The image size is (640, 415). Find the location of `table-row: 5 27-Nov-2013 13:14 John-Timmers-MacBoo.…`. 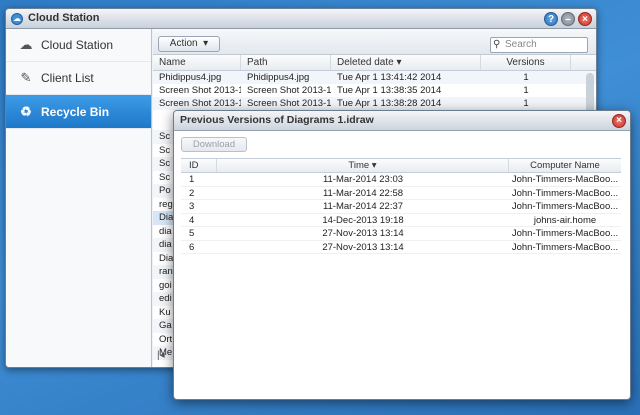

table-row: 5 27-Nov-2013 13:14 John-Timmers-MacBoo.… is located at coordinates (401, 234).